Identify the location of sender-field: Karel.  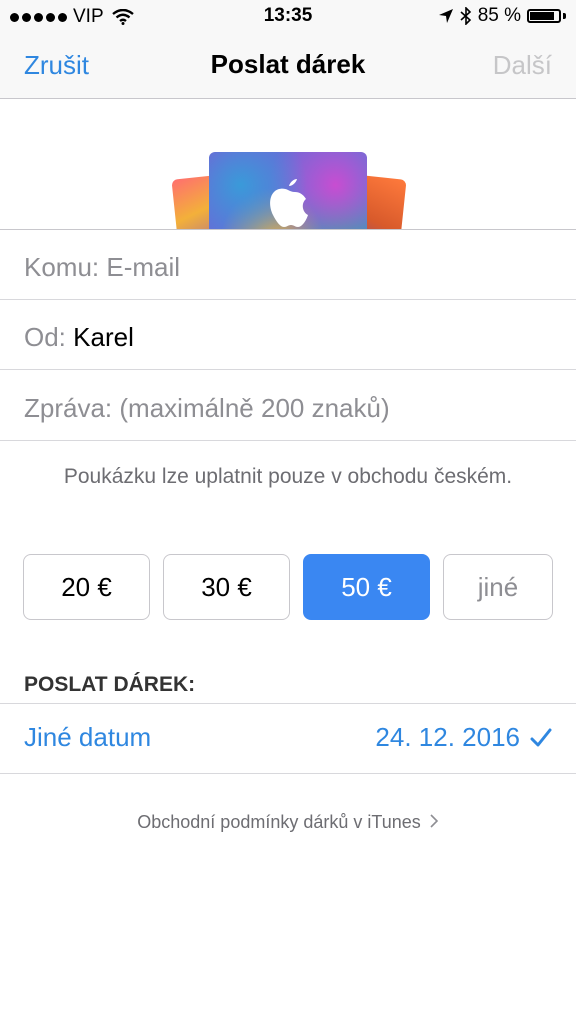
(103, 337).